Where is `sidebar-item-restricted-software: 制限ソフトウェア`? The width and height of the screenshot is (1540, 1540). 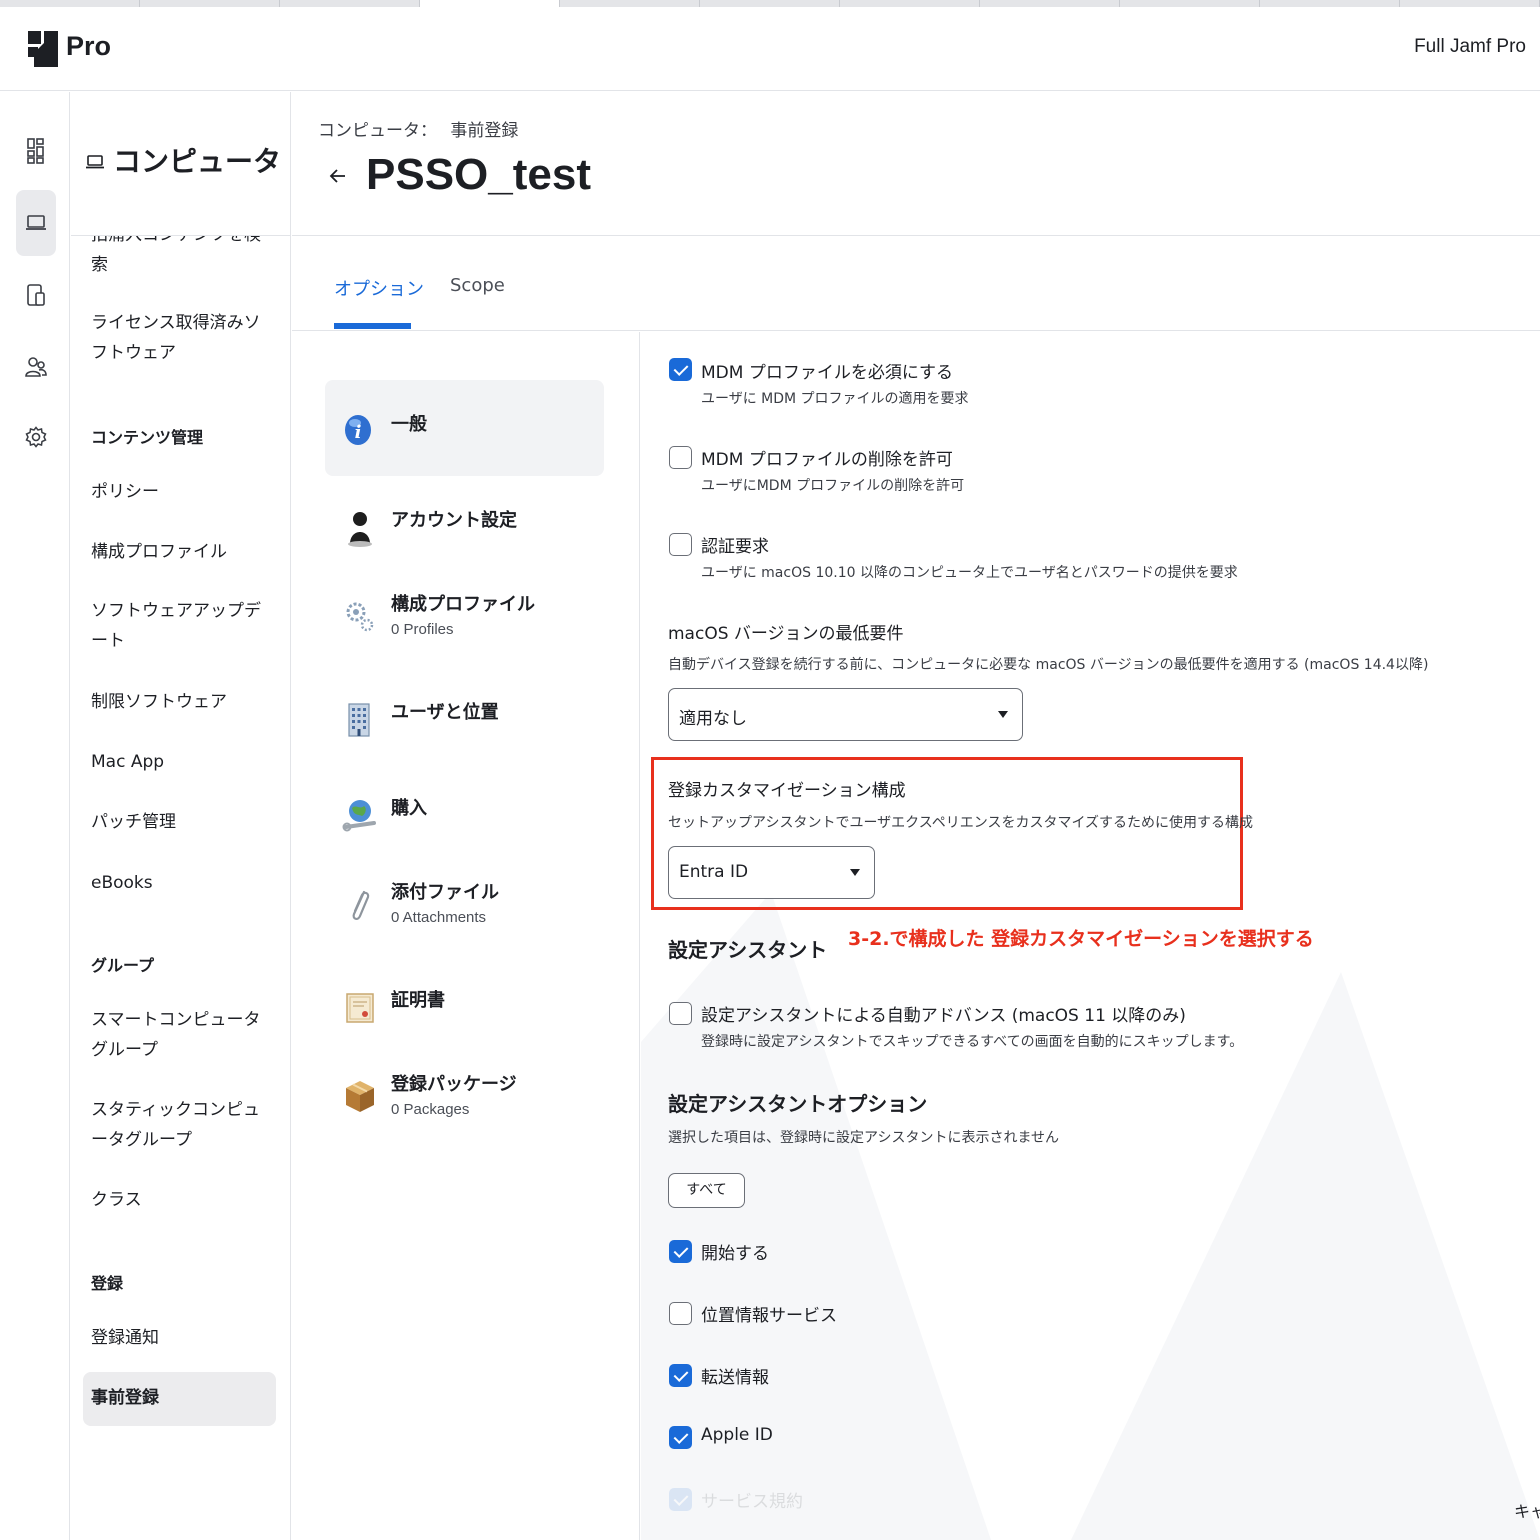
sidebar-item-restricted-software: 制限ソフトウェア is located at coordinates (181, 702).